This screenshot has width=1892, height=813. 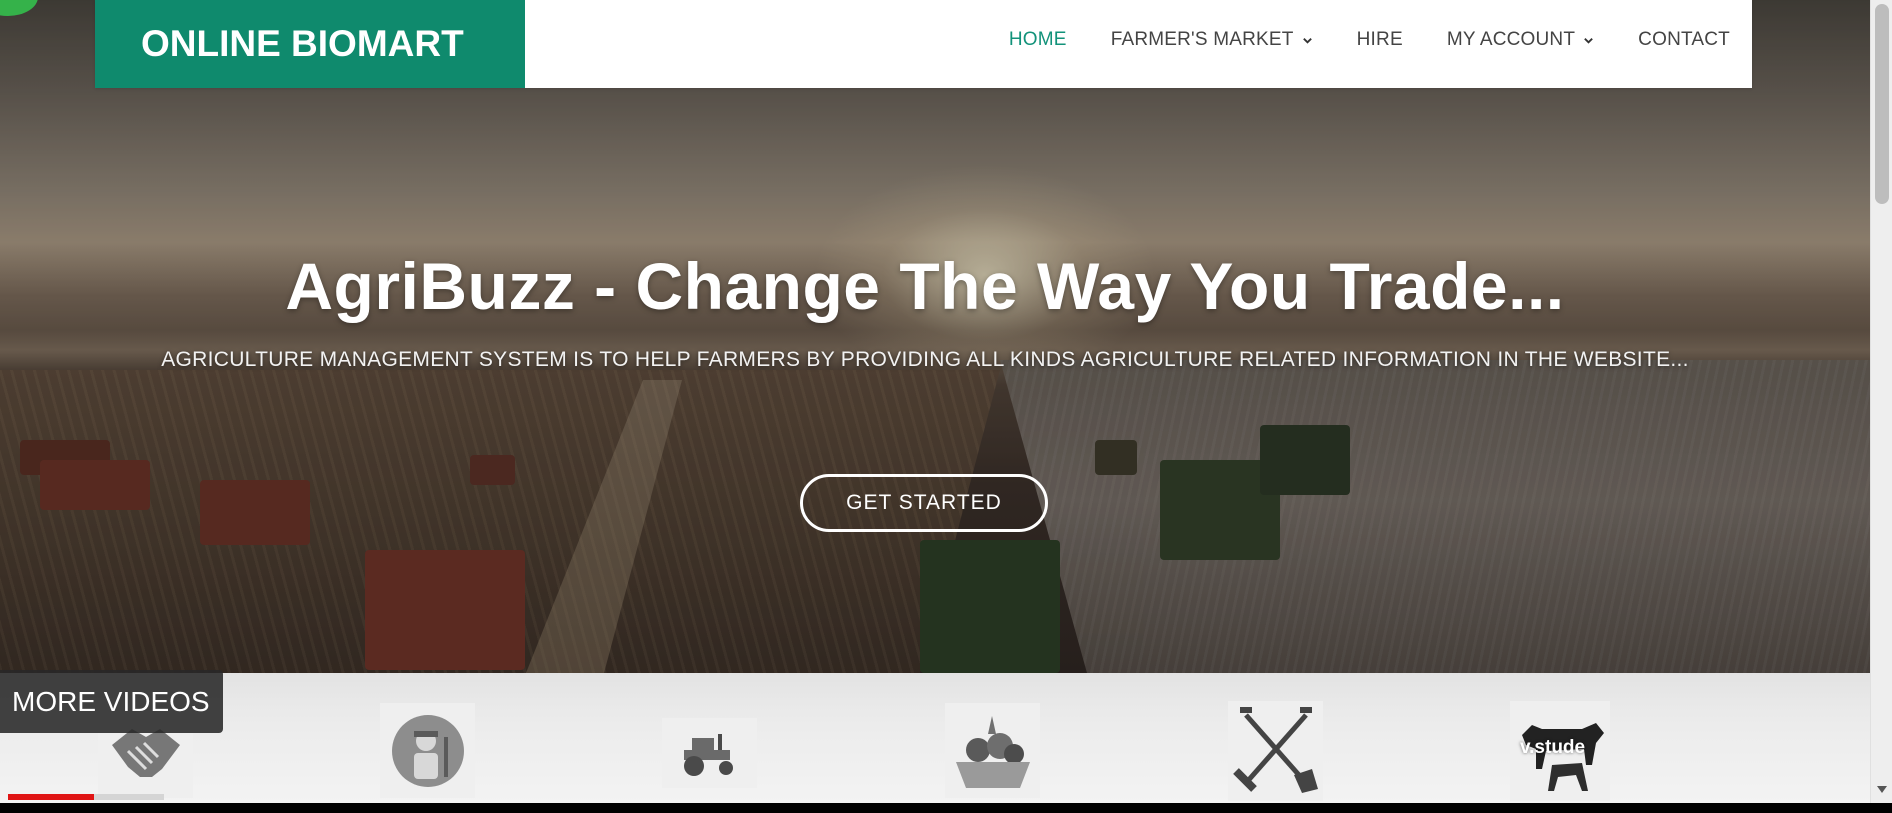 I want to click on nav-my-account: MY ACCOUNT, so click(x=1520, y=40).